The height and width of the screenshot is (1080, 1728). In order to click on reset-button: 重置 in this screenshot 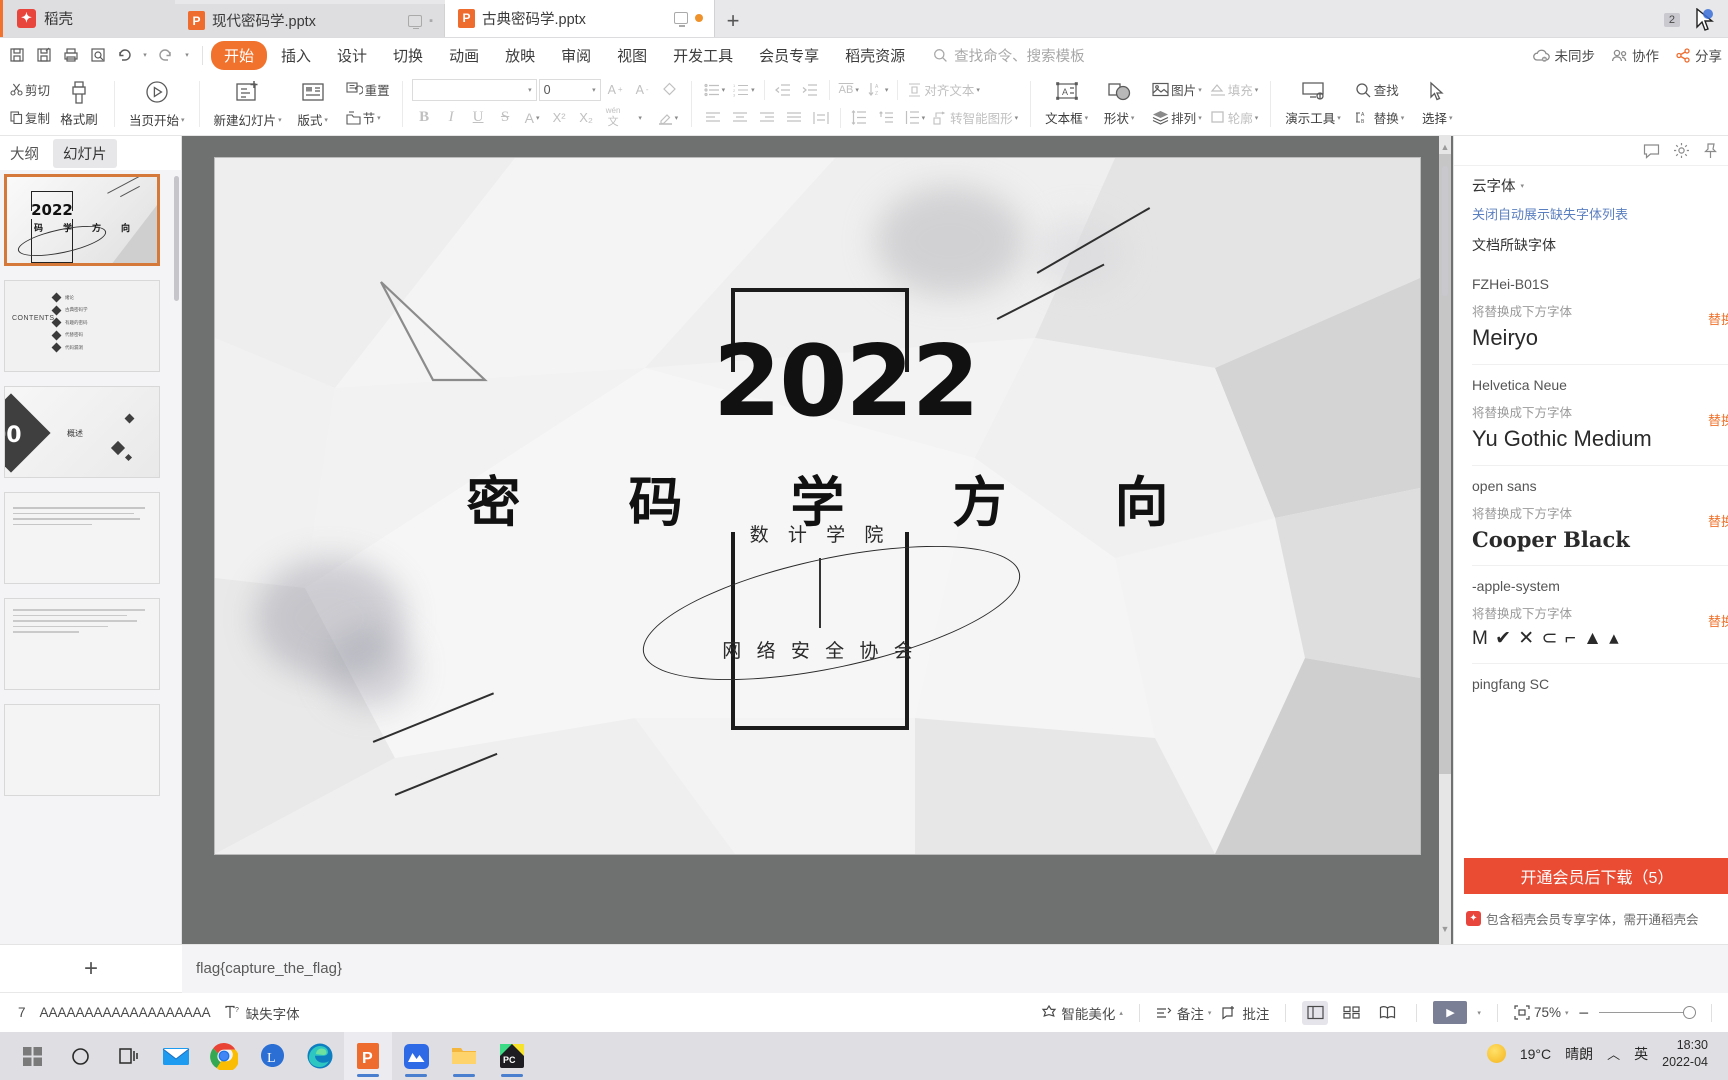, I will do `click(368, 89)`.